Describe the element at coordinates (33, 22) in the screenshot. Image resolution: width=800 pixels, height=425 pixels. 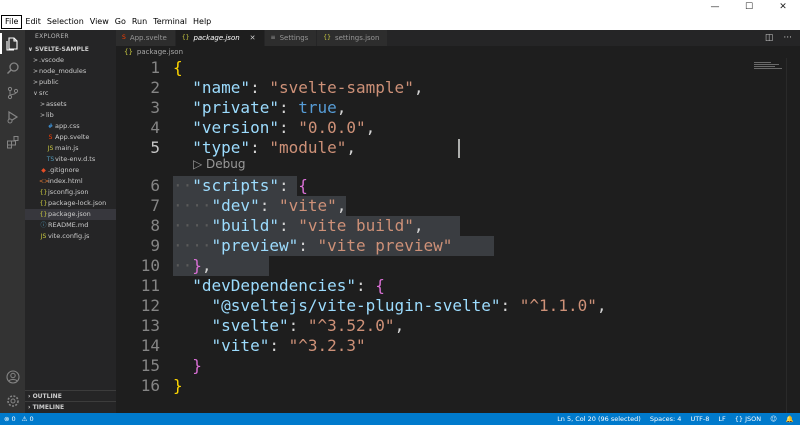
I see `menu-edit: Edit` at that location.